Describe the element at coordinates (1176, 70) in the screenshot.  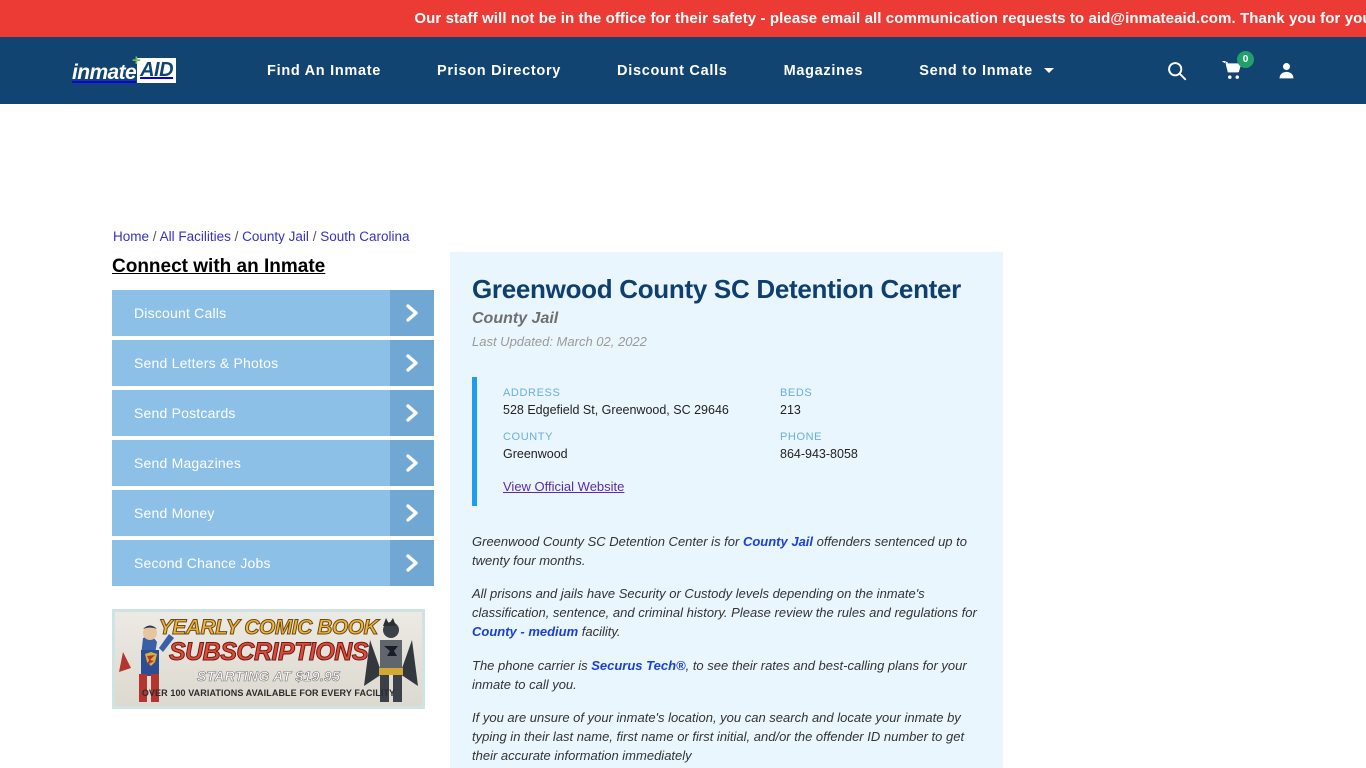
I see `search-icon` at that location.